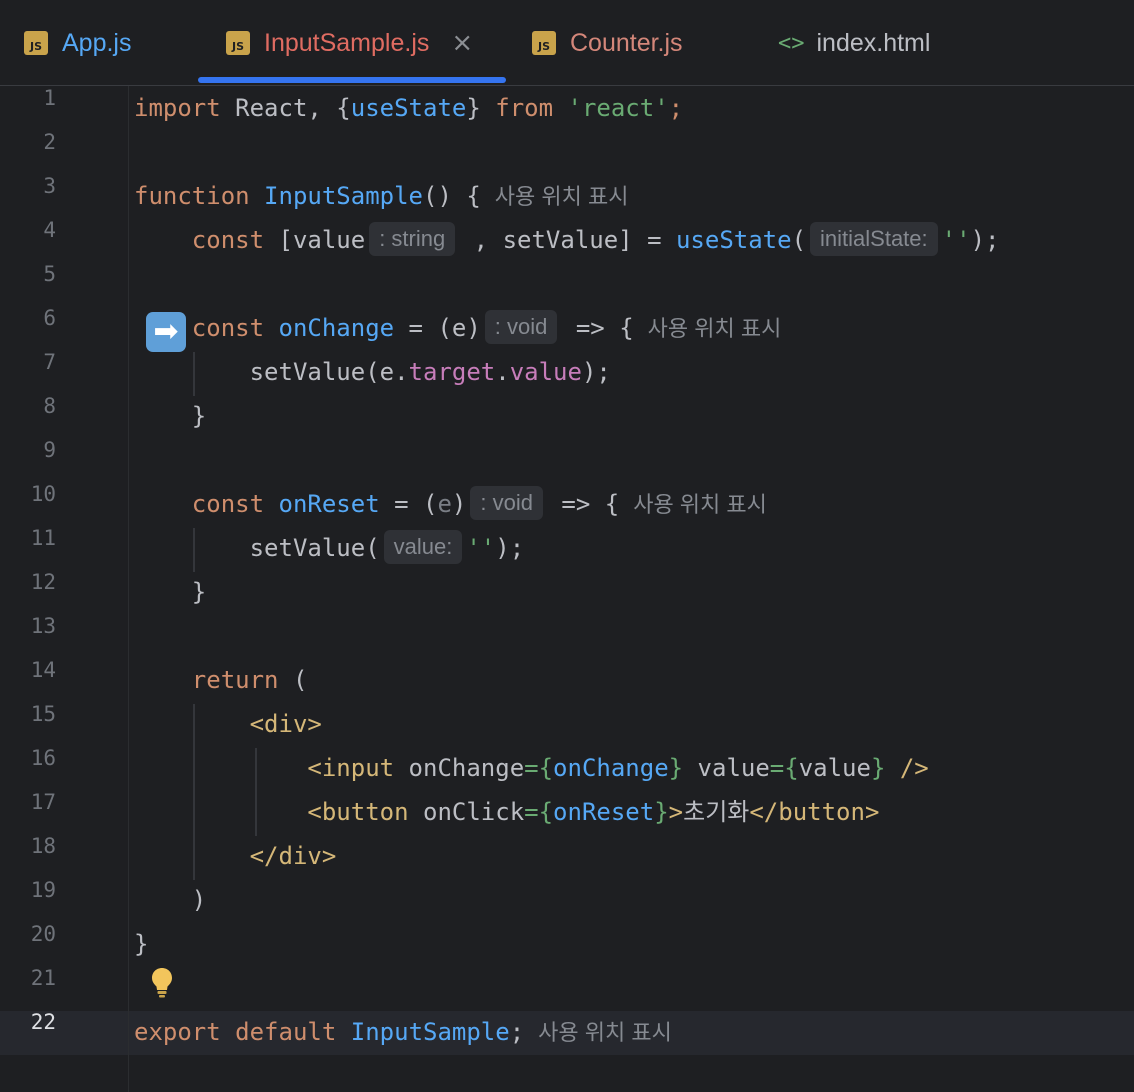 This screenshot has width=1134, height=1092. What do you see at coordinates (854, 43) in the screenshot?
I see `tab-index-html: <> index.html` at bounding box center [854, 43].